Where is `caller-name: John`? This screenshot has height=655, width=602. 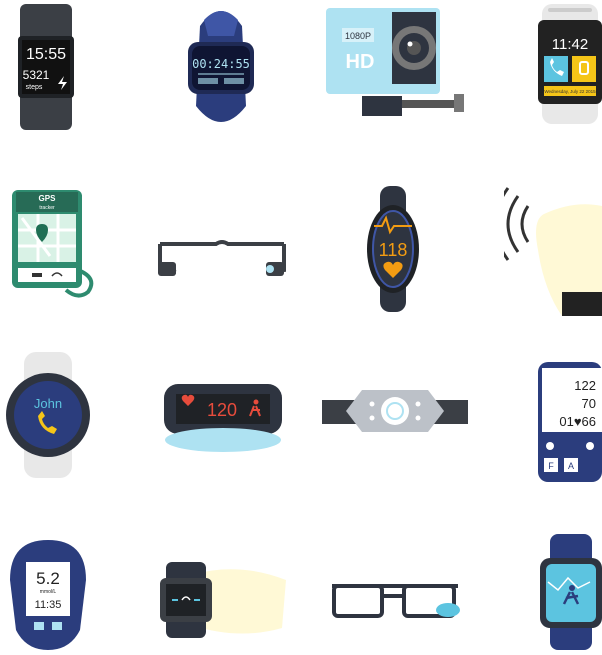
caller-name: John is located at coordinates (48, 403).